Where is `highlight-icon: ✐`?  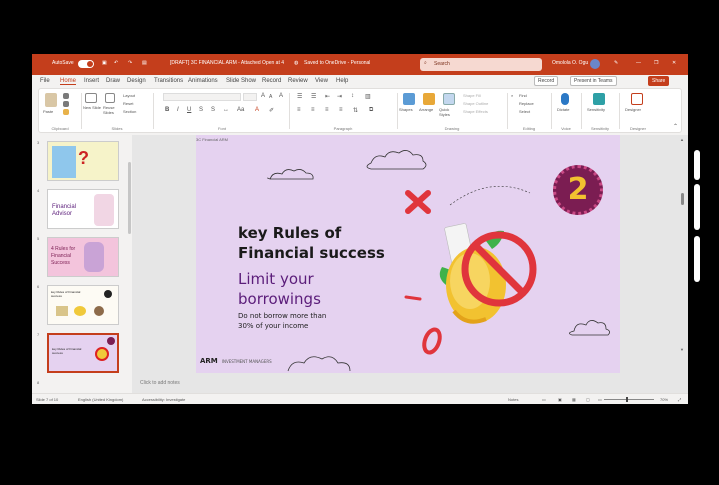
highlight-icon: ✐ is located at coordinates (271, 110).